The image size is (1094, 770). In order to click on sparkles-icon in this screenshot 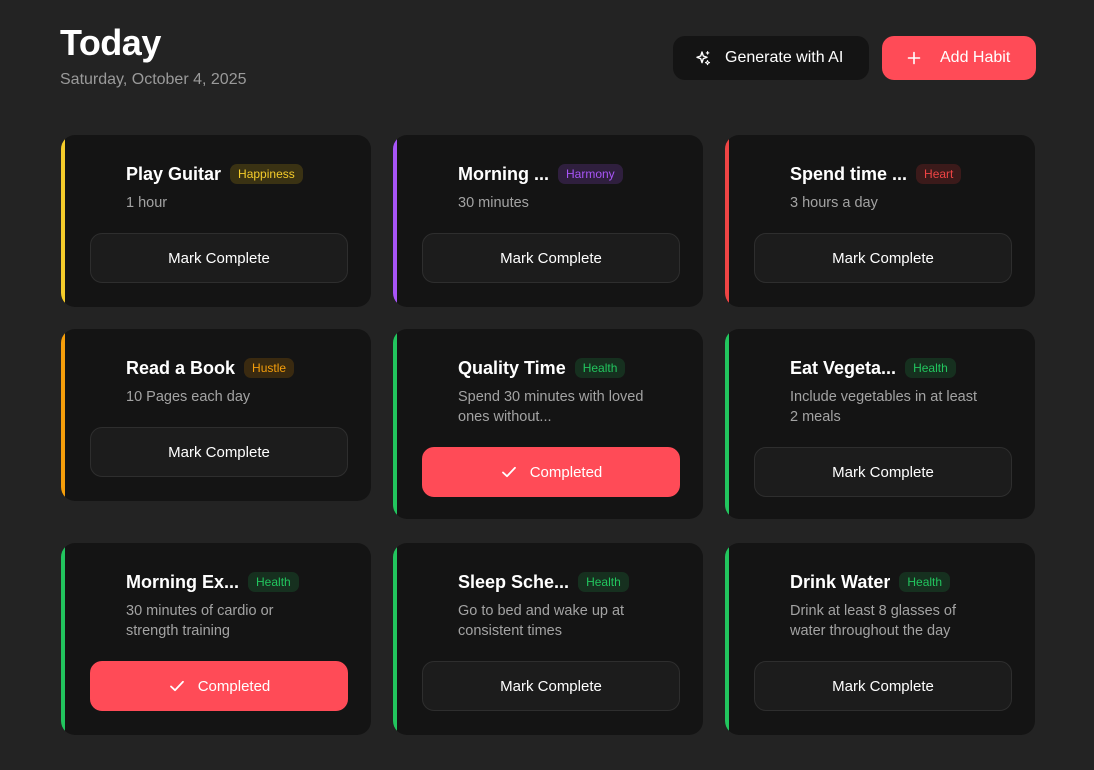, I will do `click(703, 58)`.